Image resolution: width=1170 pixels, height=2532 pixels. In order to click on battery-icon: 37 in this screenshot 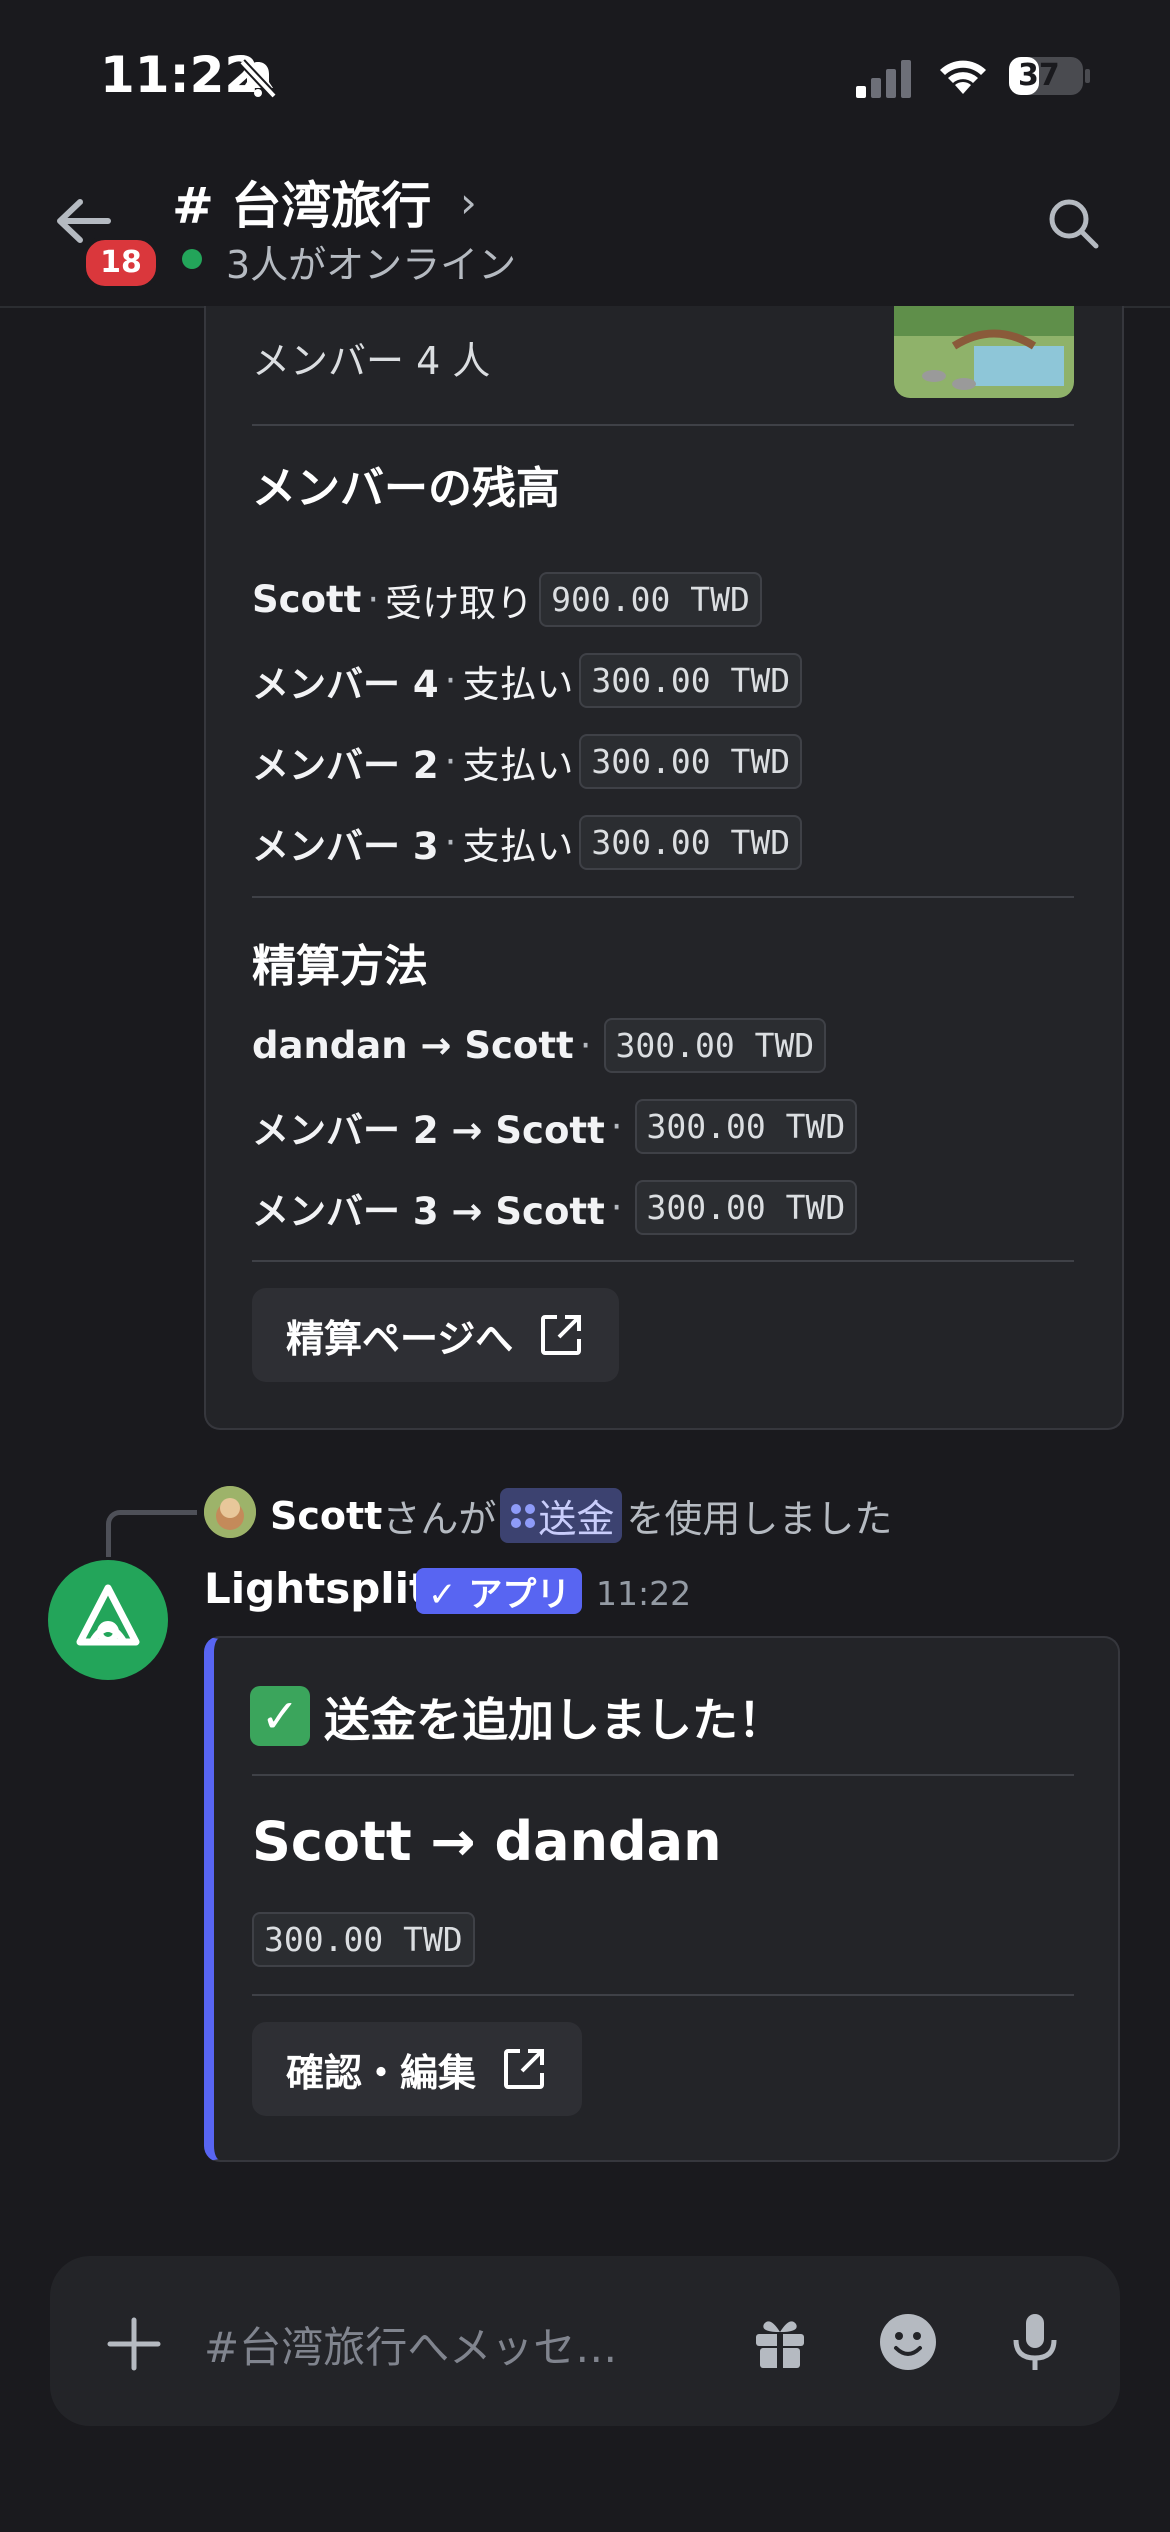, I will do `click(1050, 78)`.